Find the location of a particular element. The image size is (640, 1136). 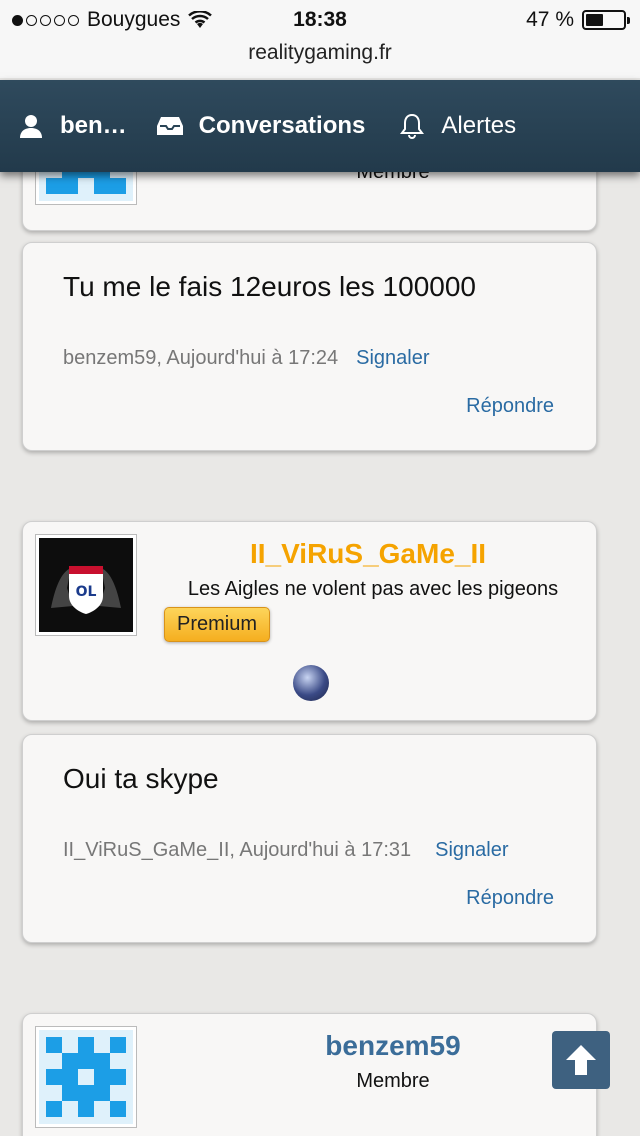

author-time: benzem59, Aujourd'hui à 17:24 is located at coordinates (200, 358).